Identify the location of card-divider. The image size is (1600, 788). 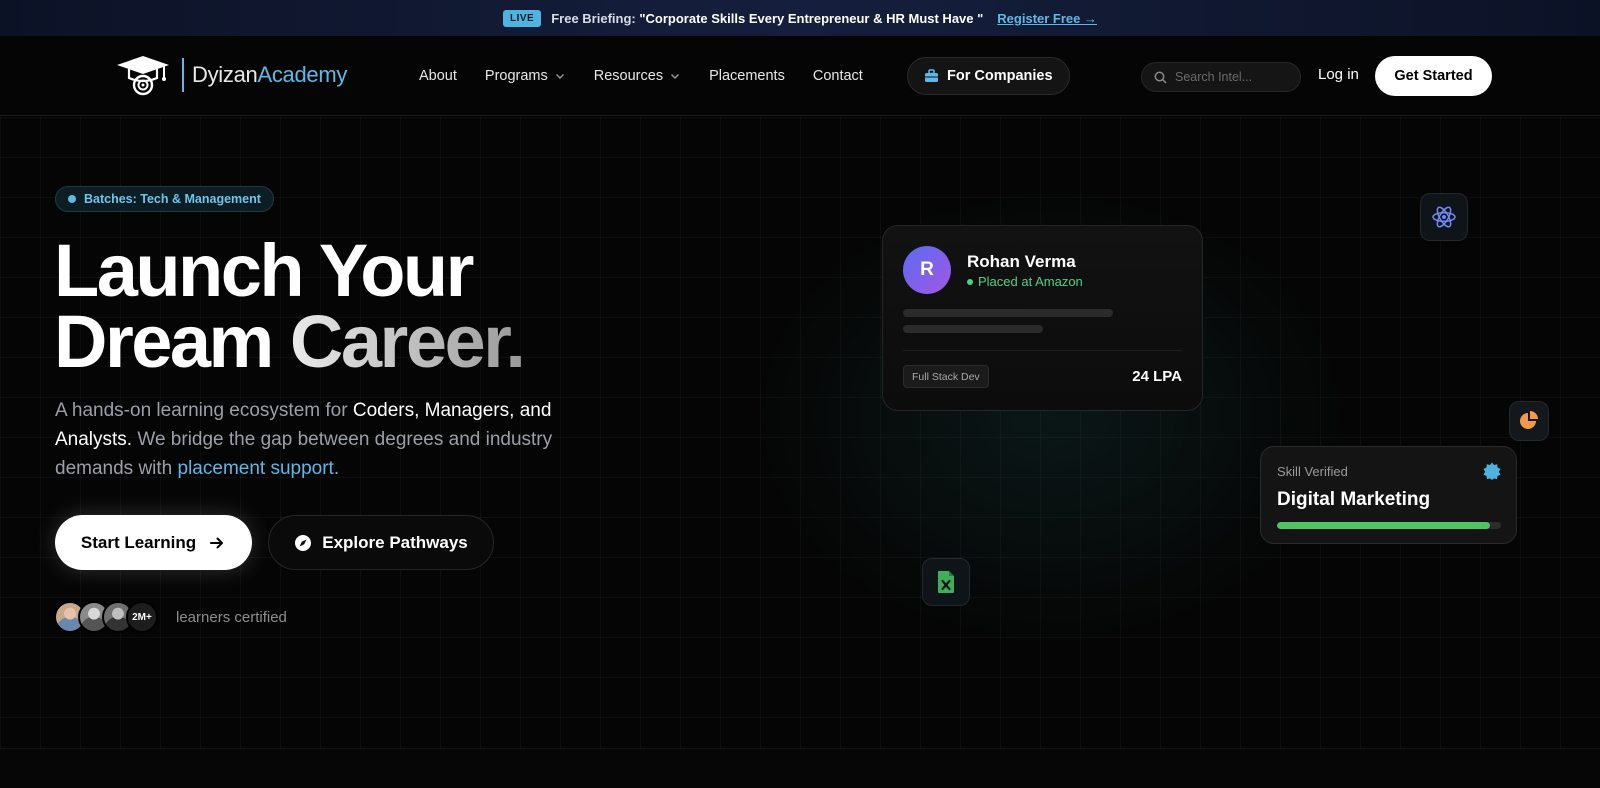
(1042, 350).